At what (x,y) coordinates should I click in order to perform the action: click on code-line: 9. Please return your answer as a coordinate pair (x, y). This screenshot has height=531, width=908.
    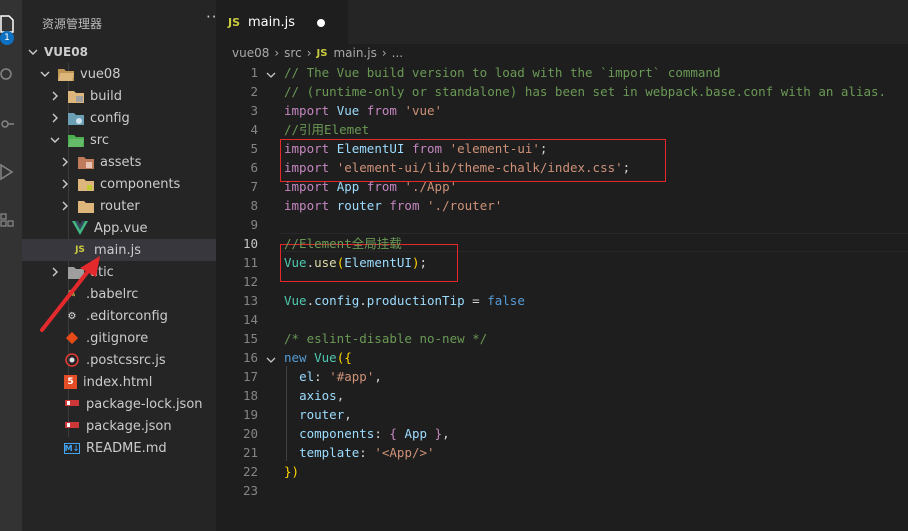
    Looking at the image, I should click on (562, 224).